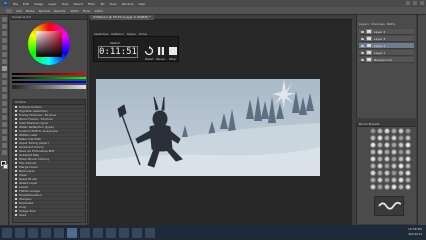 The height and width of the screenshot is (240, 426). What do you see at coordinates (4, 96) in the screenshot?
I see `gradient-tool-icon` at bounding box center [4, 96].